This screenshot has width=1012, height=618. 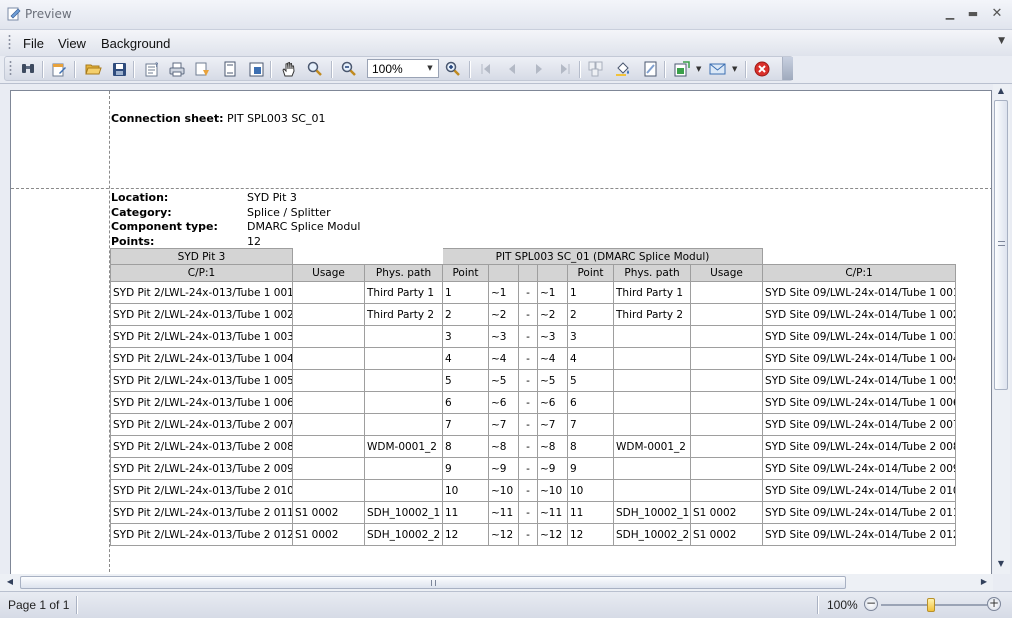 I want to click on find-button, so click(x=28, y=69).